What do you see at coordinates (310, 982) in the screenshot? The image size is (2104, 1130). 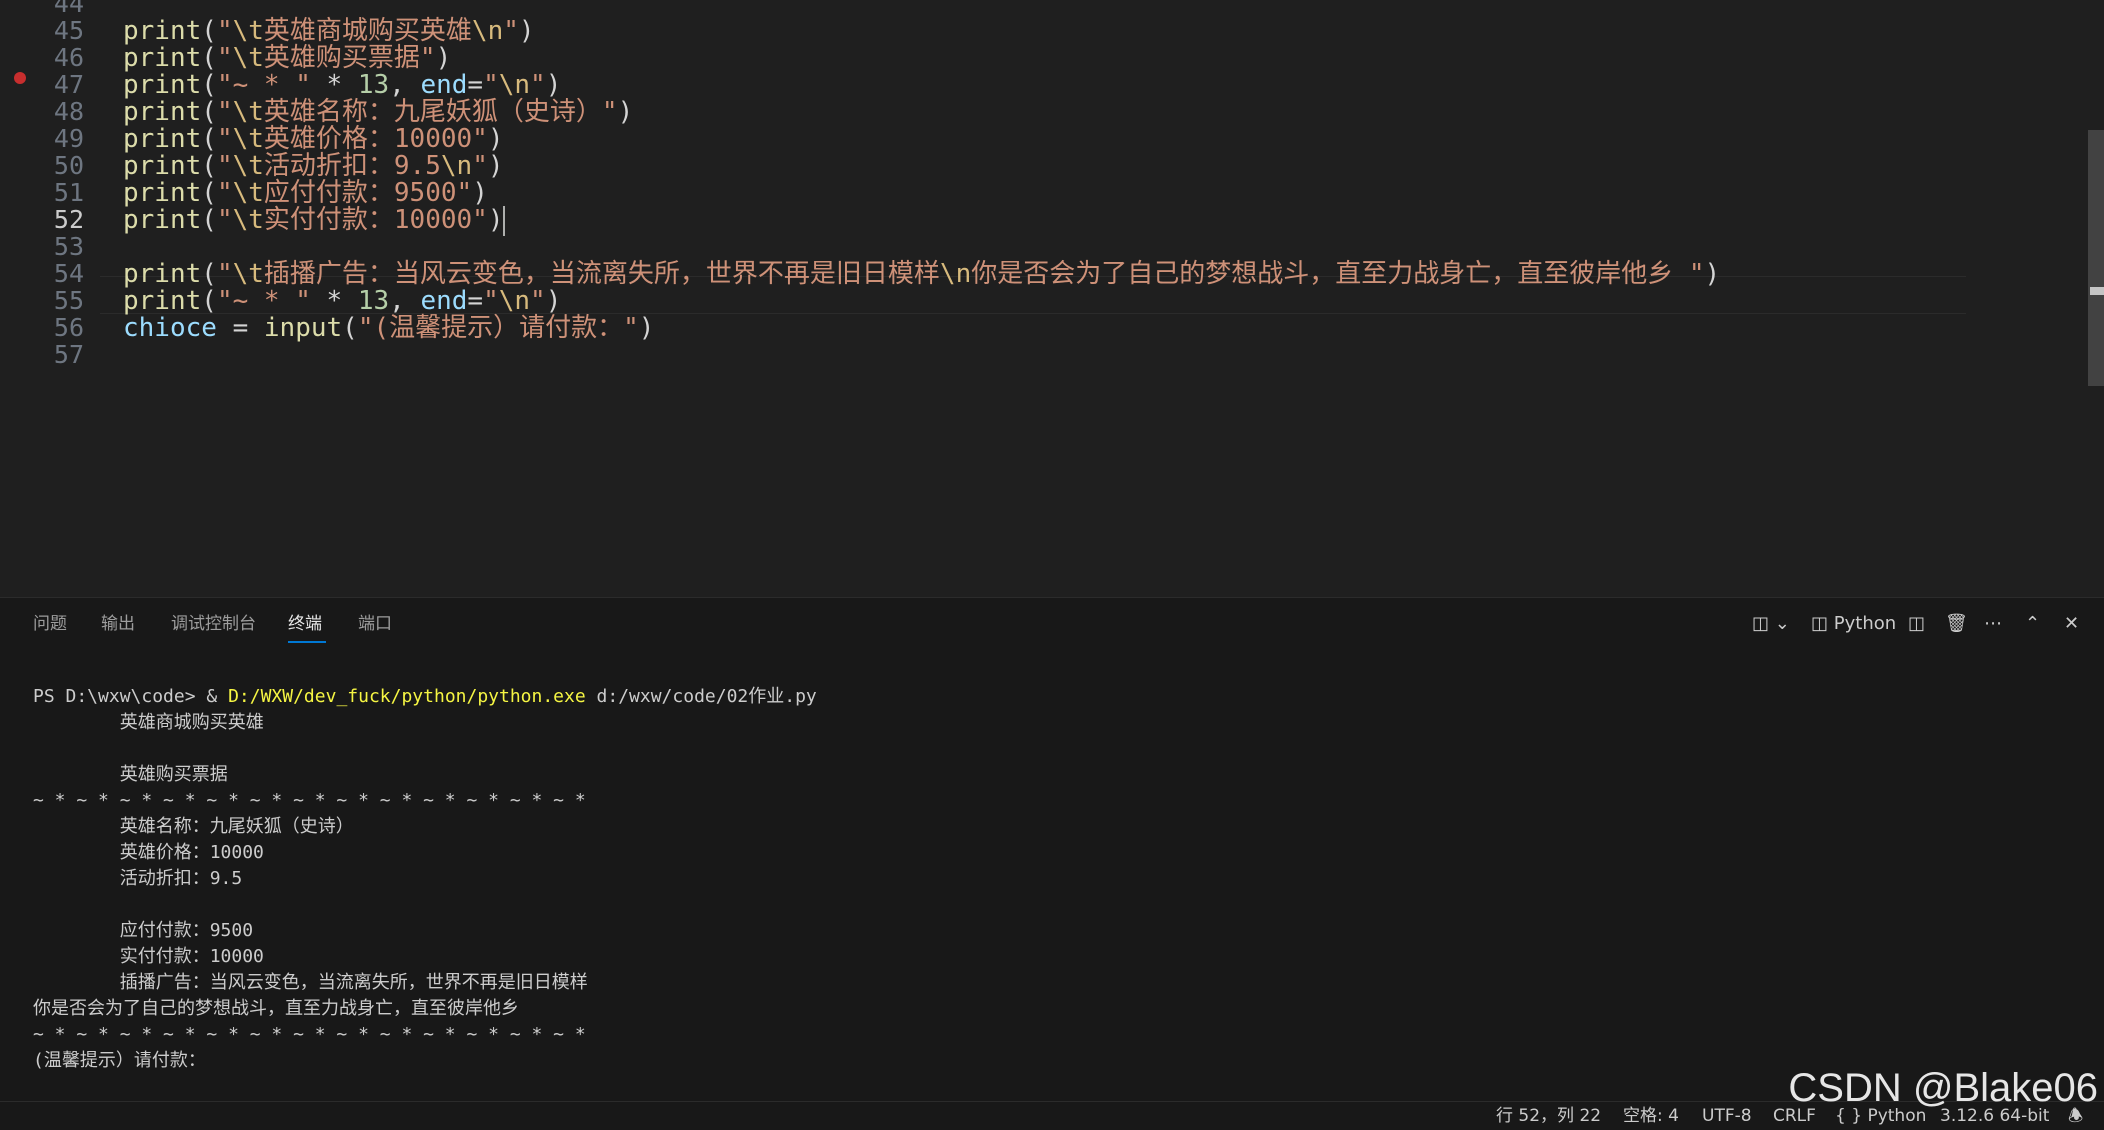 I see `terminal-output-line: 插播广告：当风云变色，当流离失所，世界不再是旧日模样` at bounding box center [310, 982].